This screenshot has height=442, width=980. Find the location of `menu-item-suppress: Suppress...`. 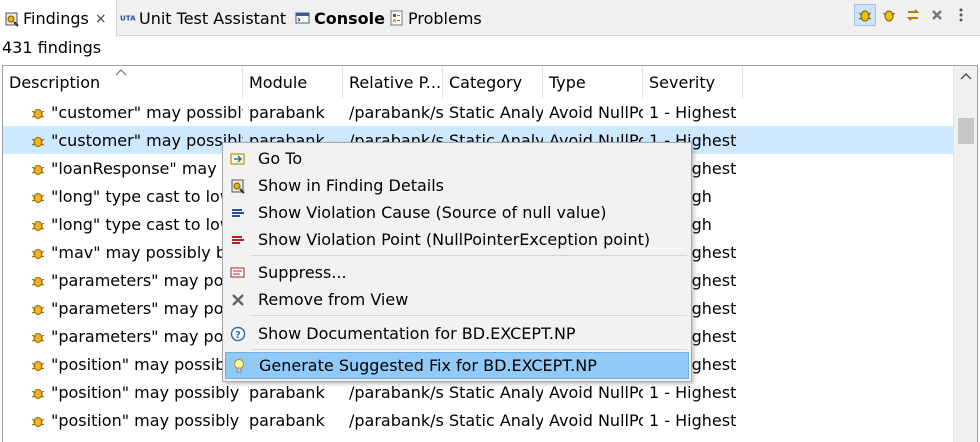

menu-item-suppress: Suppress... is located at coordinates (457, 272).